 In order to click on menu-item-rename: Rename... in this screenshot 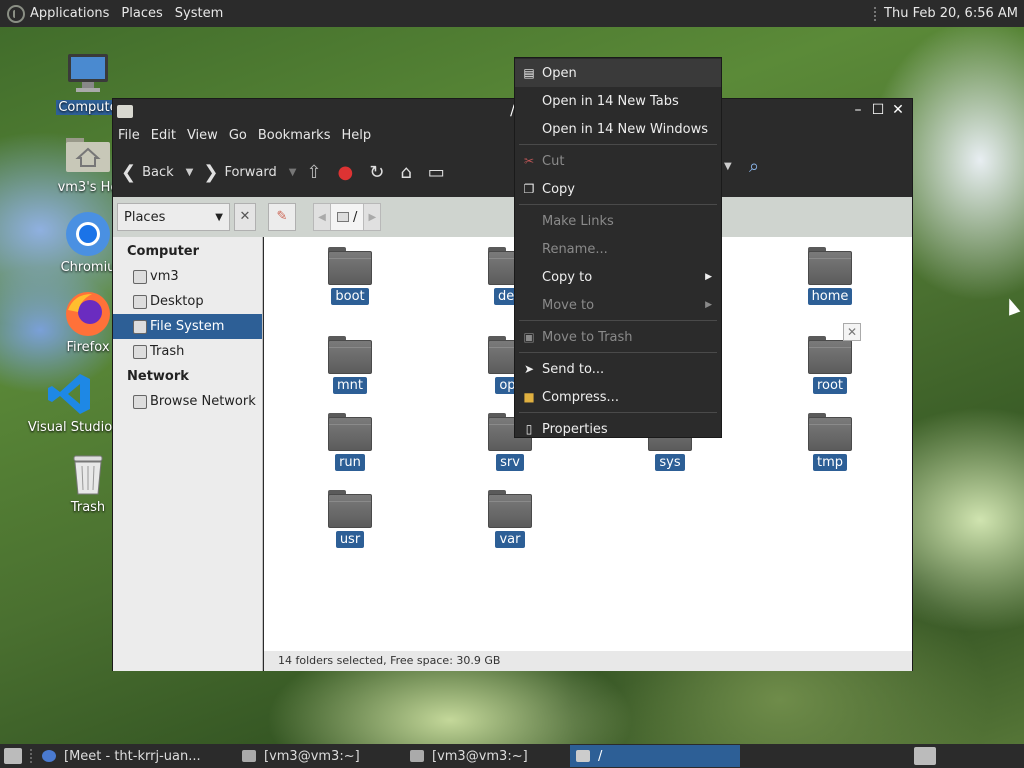, I will do `click(618, 249)`.